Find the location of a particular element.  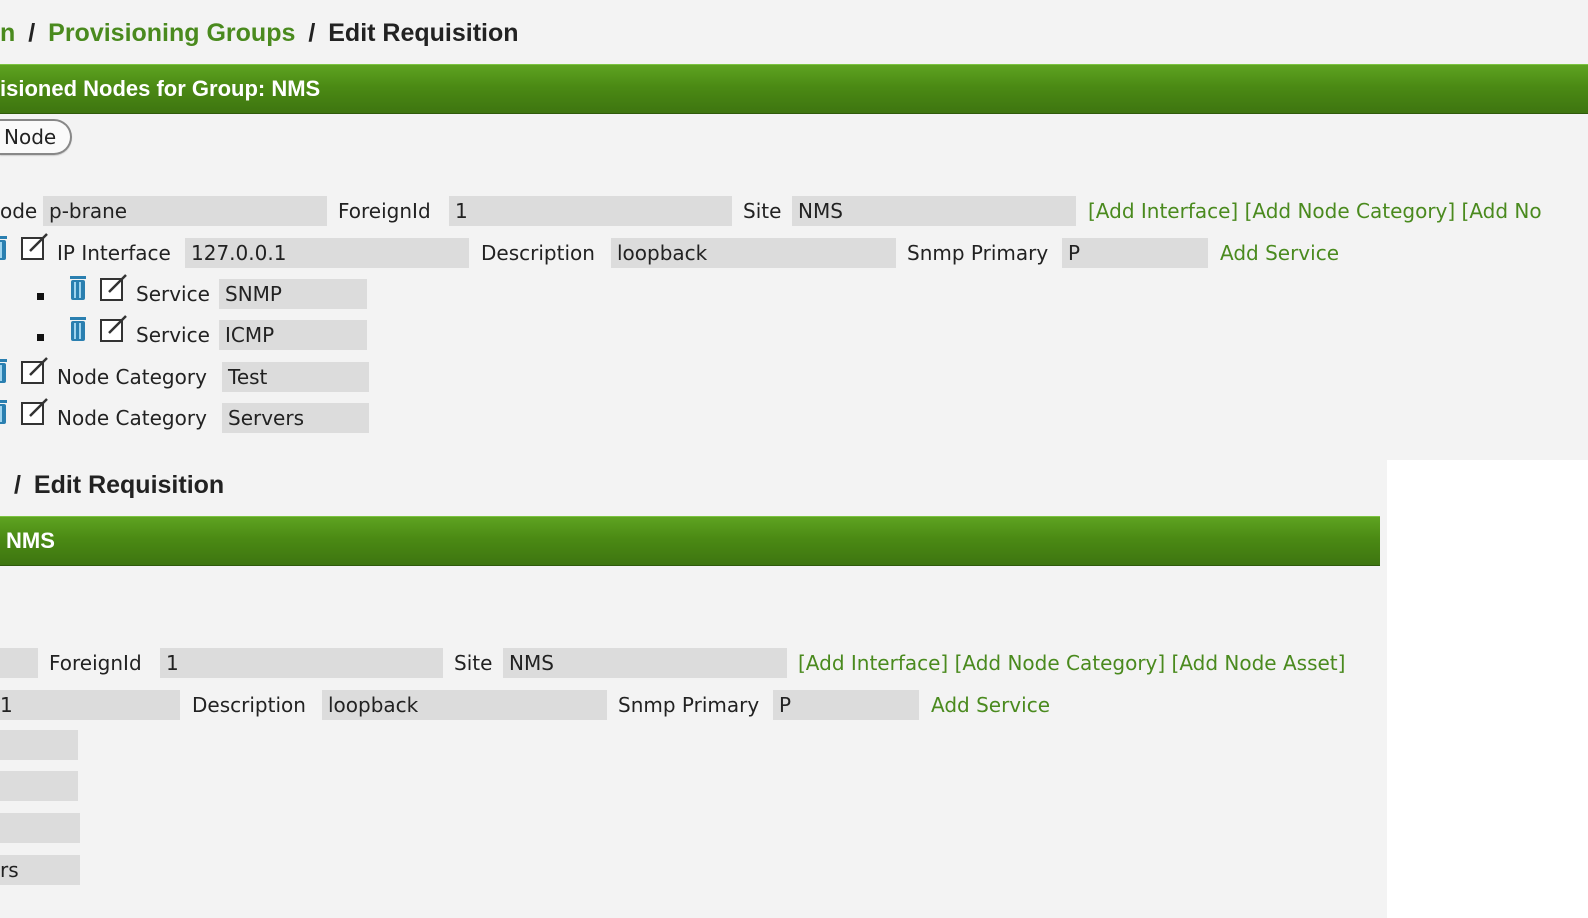

node-label-field: p-brane is located at coordinates (185, 211).